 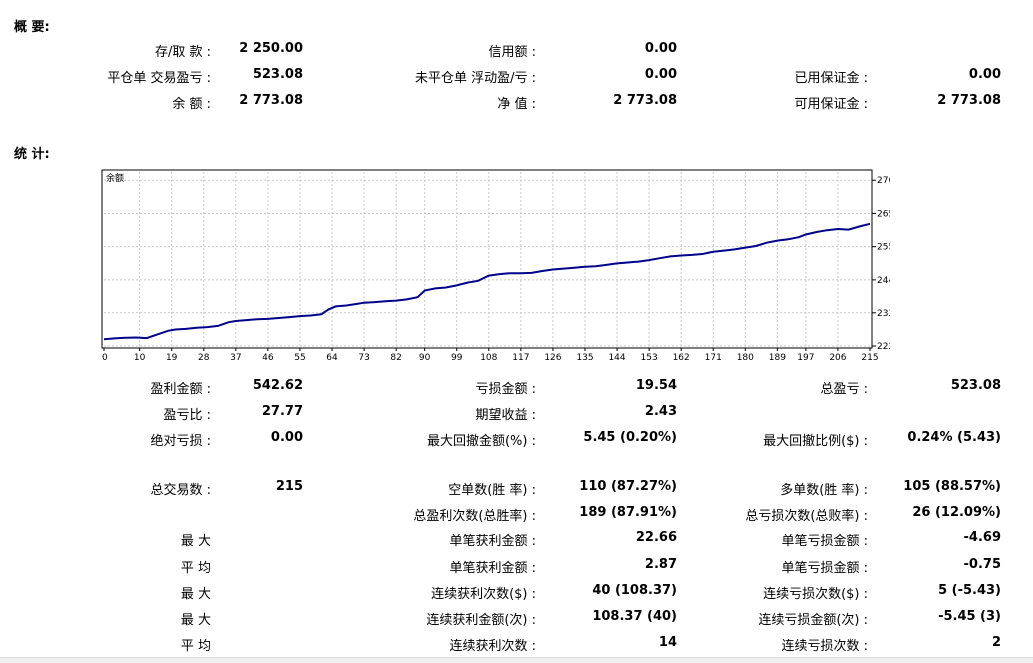 What do you see at coordinates (204, 358) in the screenshot?
I see `x-tick-label: 28` at bounding box center [204, 358].